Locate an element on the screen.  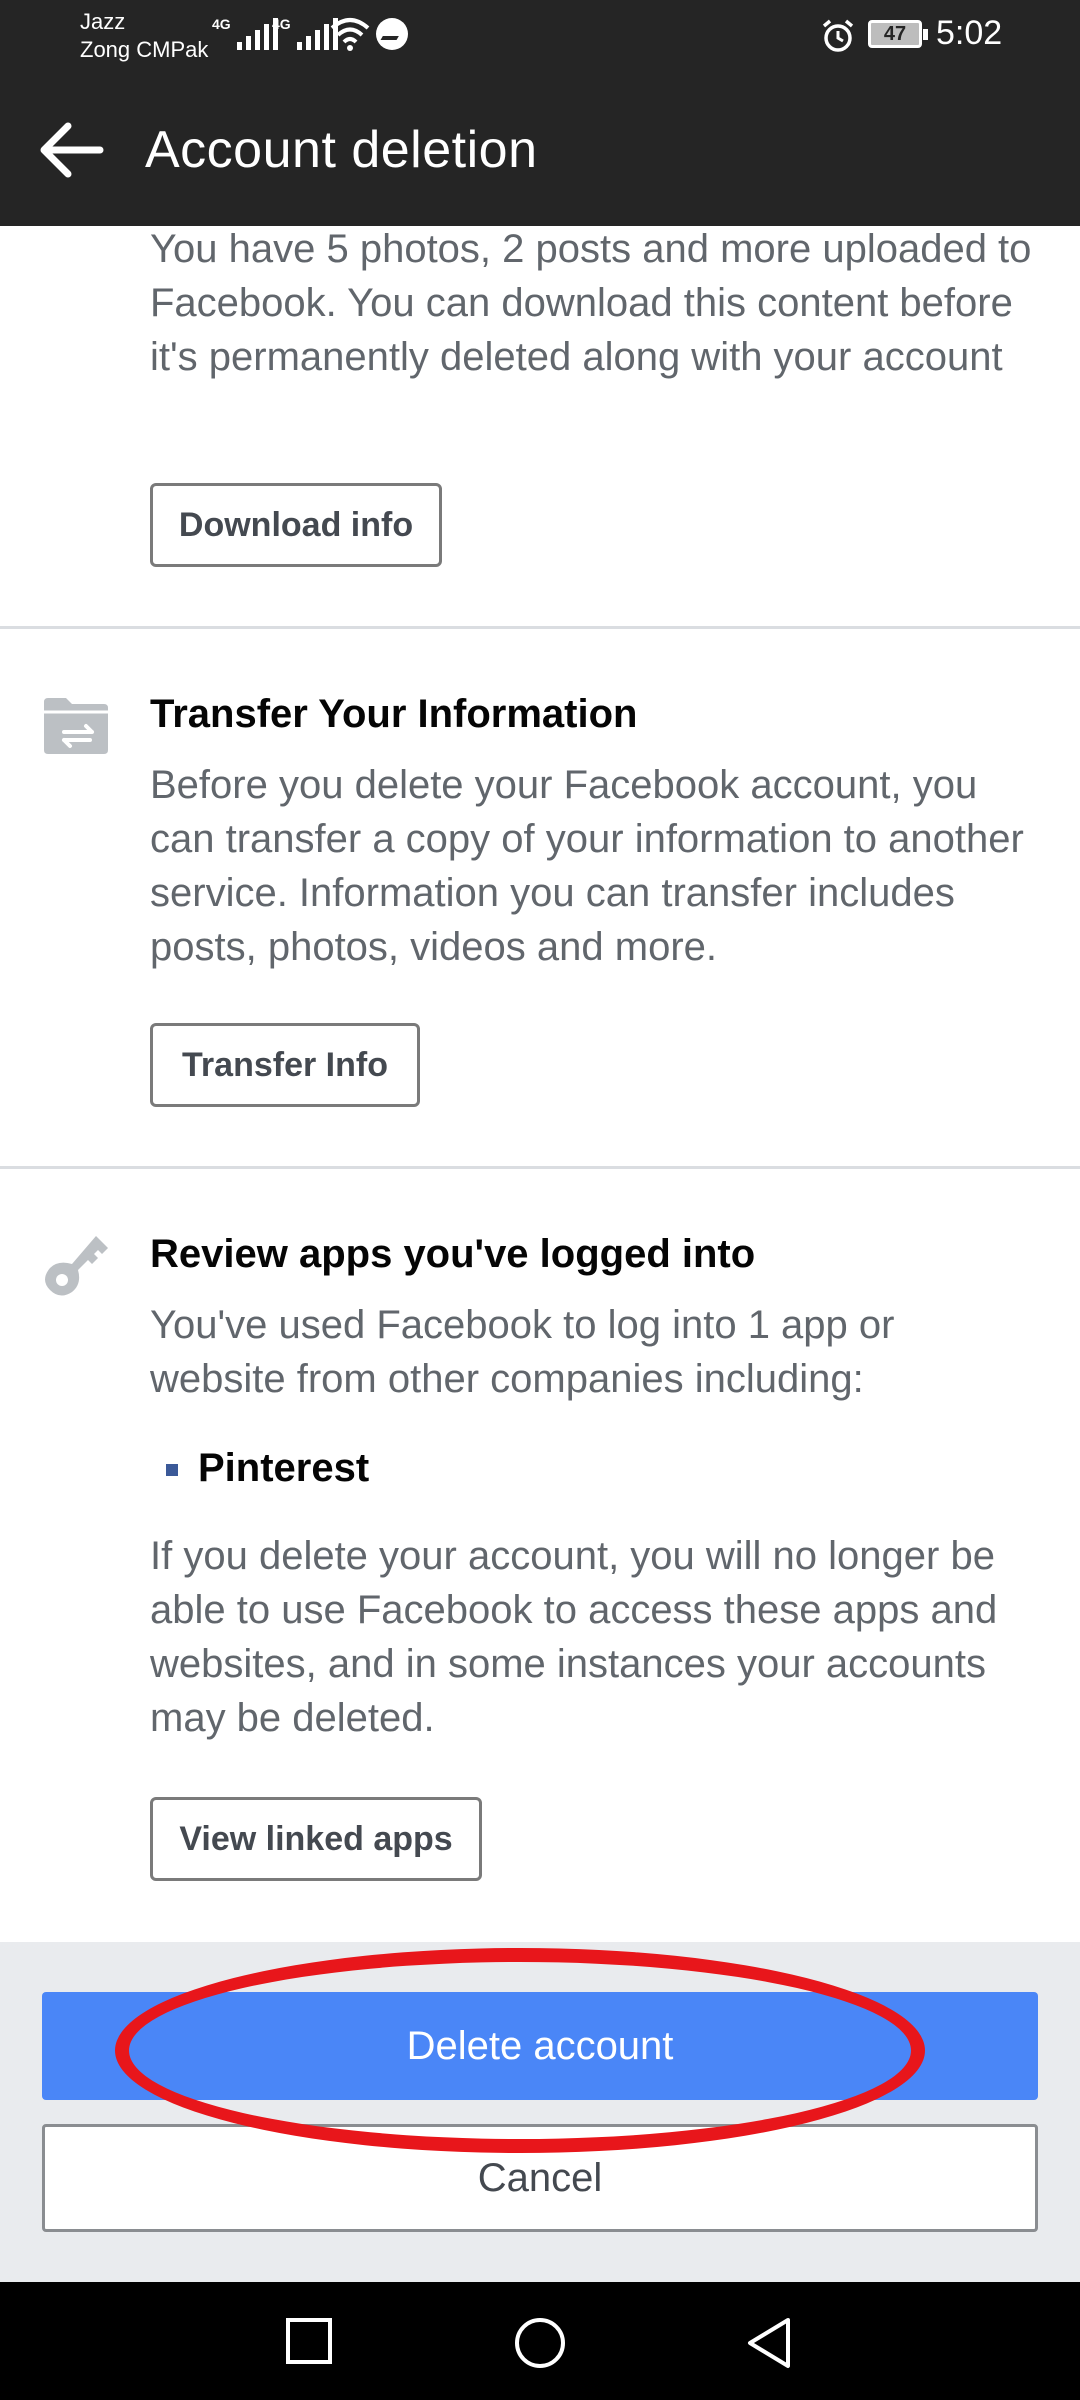
back-arrow-icon is located at coordinates (71, 150).